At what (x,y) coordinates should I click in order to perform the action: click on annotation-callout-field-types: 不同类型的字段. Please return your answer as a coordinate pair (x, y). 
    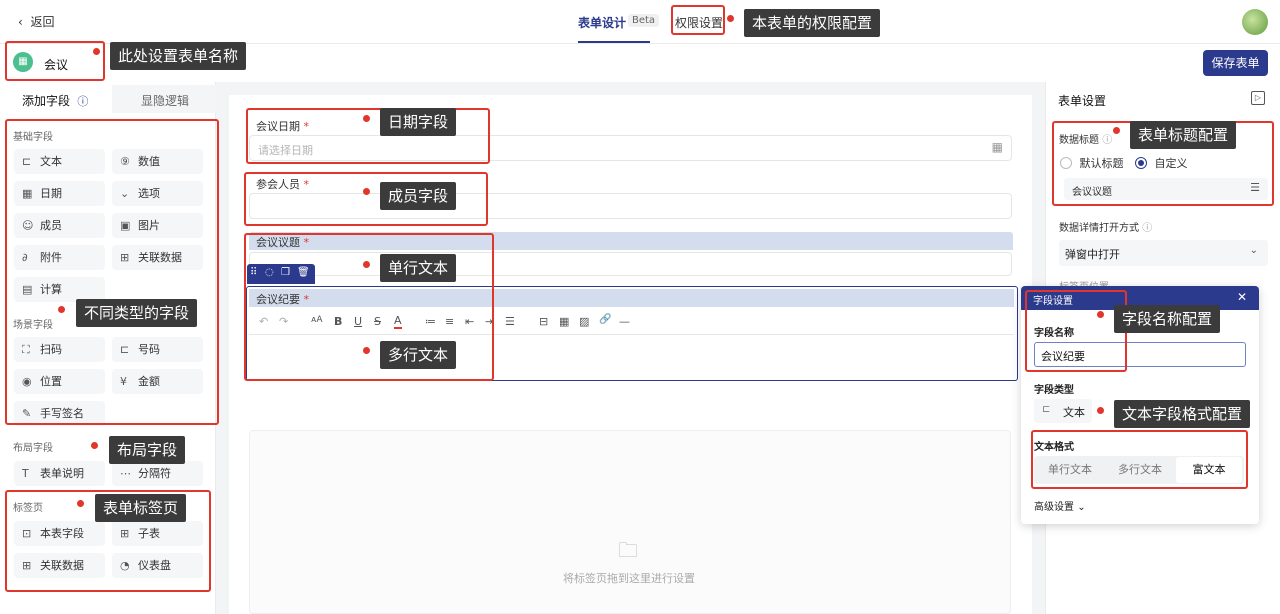
    Looking at the image, I should click on (137, 313).